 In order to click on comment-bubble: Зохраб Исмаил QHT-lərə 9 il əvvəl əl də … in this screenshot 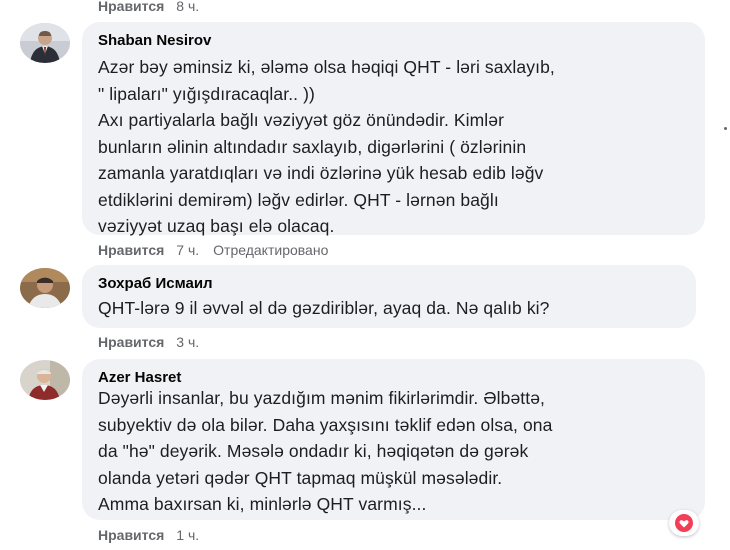, I will do `click(389, 296)`.